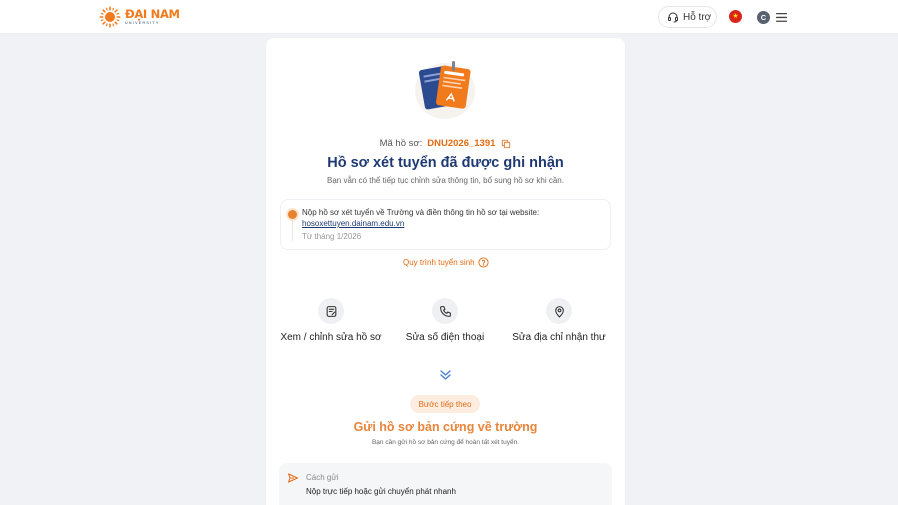  What do you see at coordinates (439, 262) in the screenshot?
I see `process-link-label: Quy trình tuyển sinh` at bounding box center [439, 262].